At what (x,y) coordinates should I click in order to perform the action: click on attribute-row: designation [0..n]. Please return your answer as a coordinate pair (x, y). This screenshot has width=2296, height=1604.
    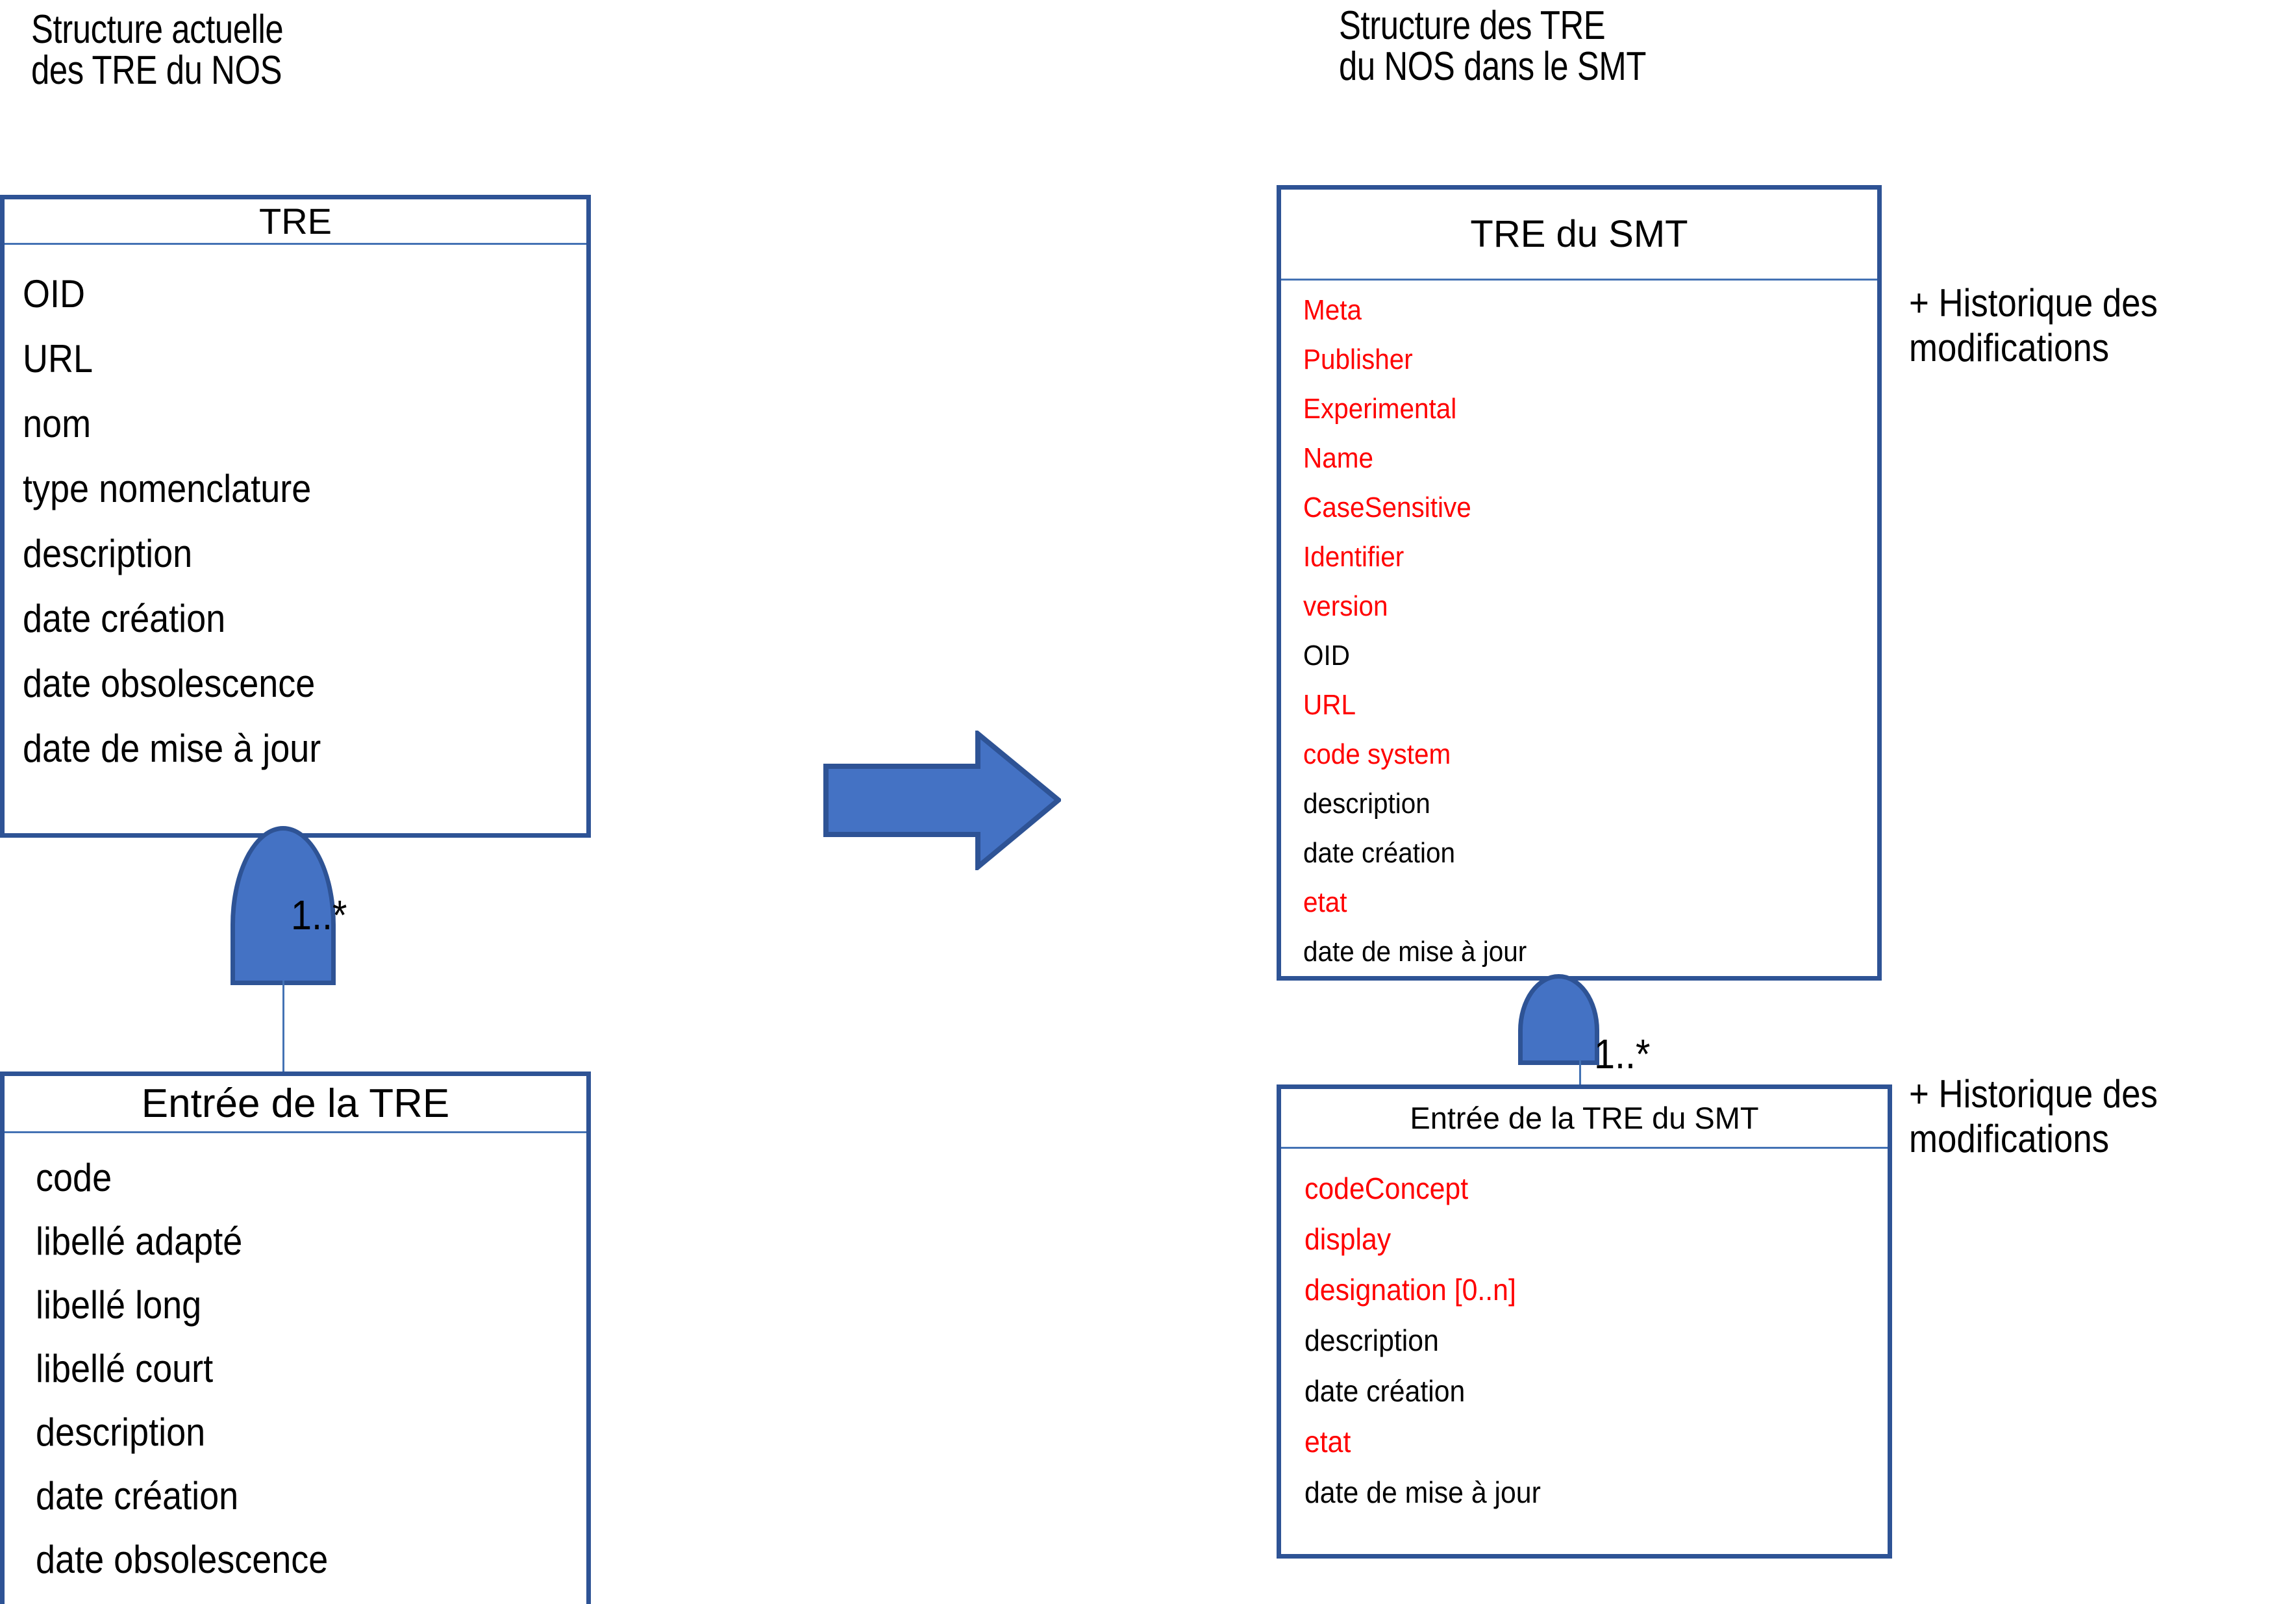
    Looking at the image, I should click on (1410, 1290).